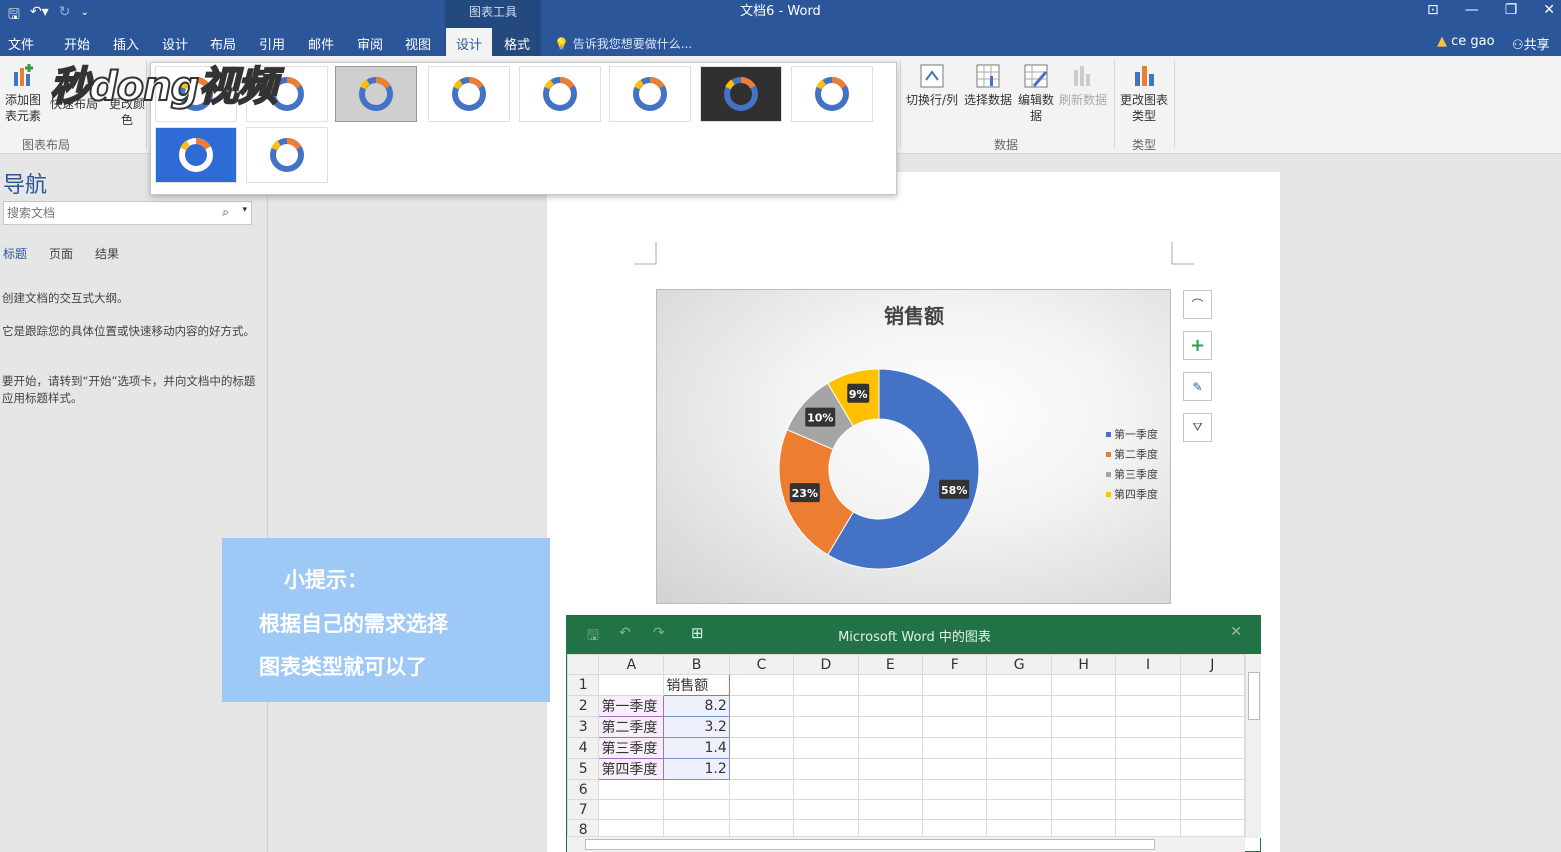 This screenshot has width=1561, height=852. I want to click on ribbon-display-icon: ⊡, so click(1433, 10).